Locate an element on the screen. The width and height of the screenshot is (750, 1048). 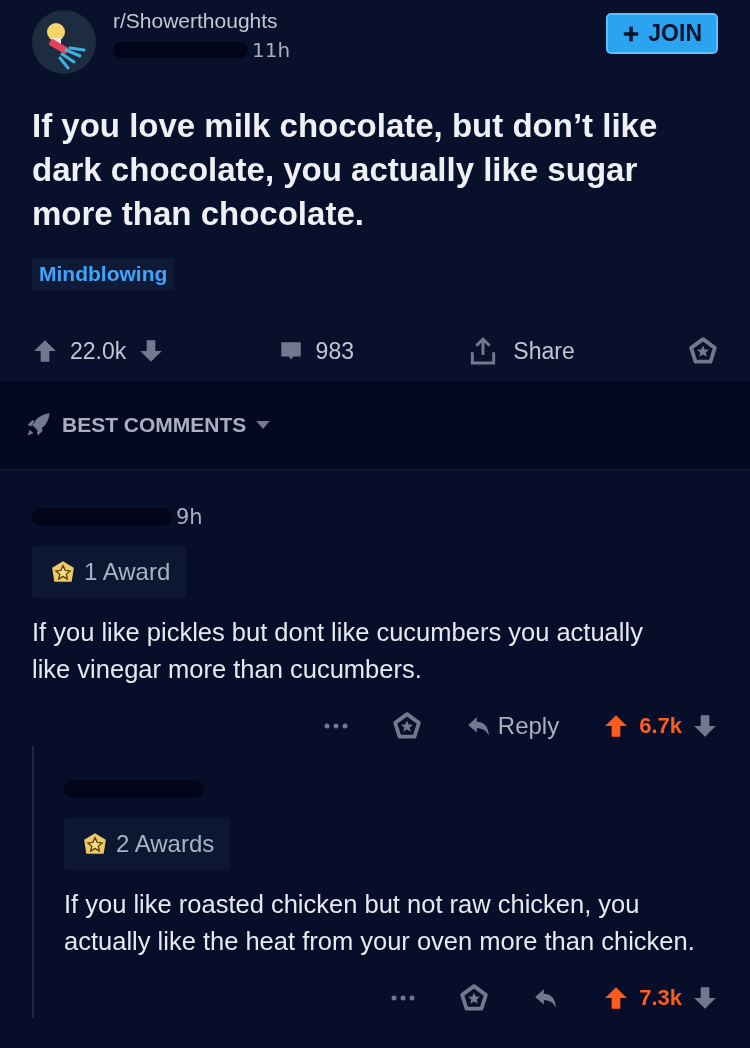
comment-age: 9h is located at coordinates (189, 517).